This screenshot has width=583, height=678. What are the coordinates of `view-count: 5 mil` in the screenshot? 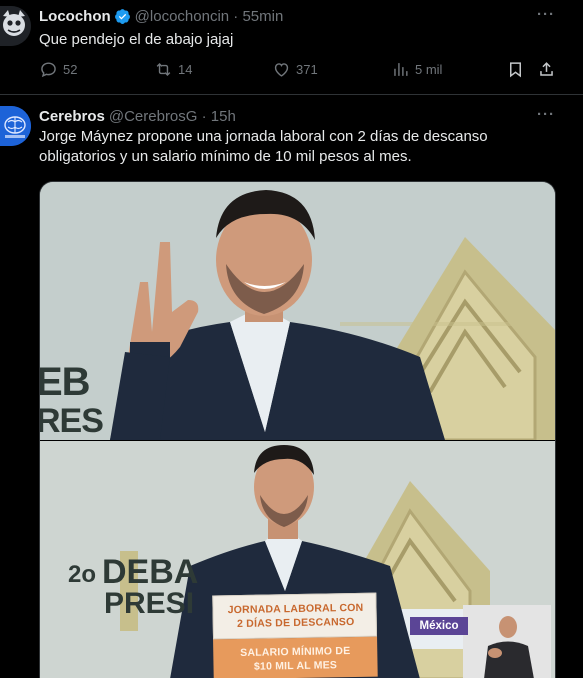 It's located at (429, 69).